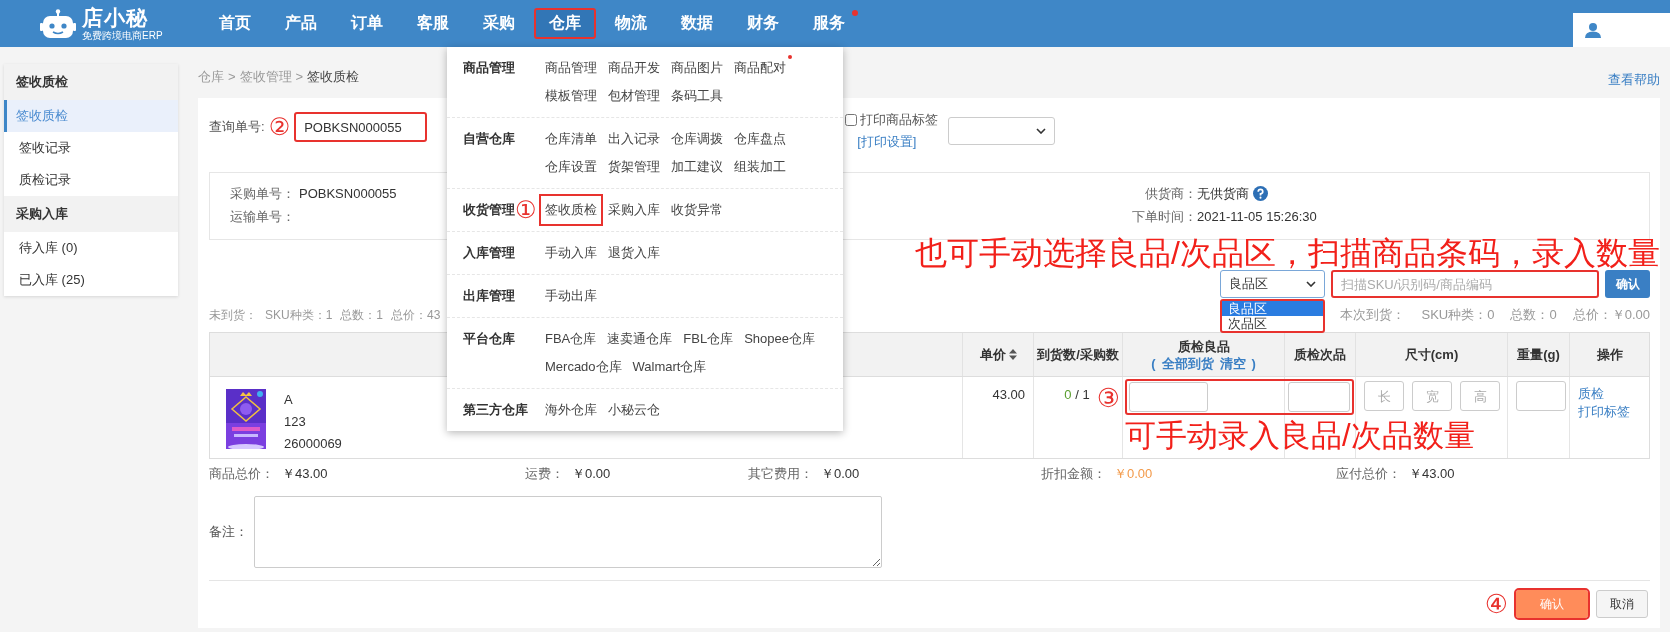  What do you see at coordinates (1627, 284) in the screenshot?
I see `scan-confirm-button: 确认` at bounding box center [1627, 284].